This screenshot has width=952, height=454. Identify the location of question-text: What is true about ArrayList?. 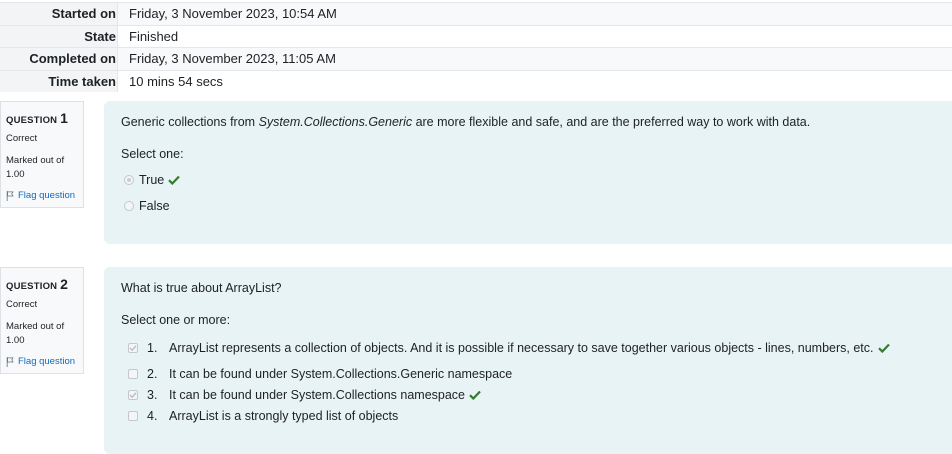
(201, 288).